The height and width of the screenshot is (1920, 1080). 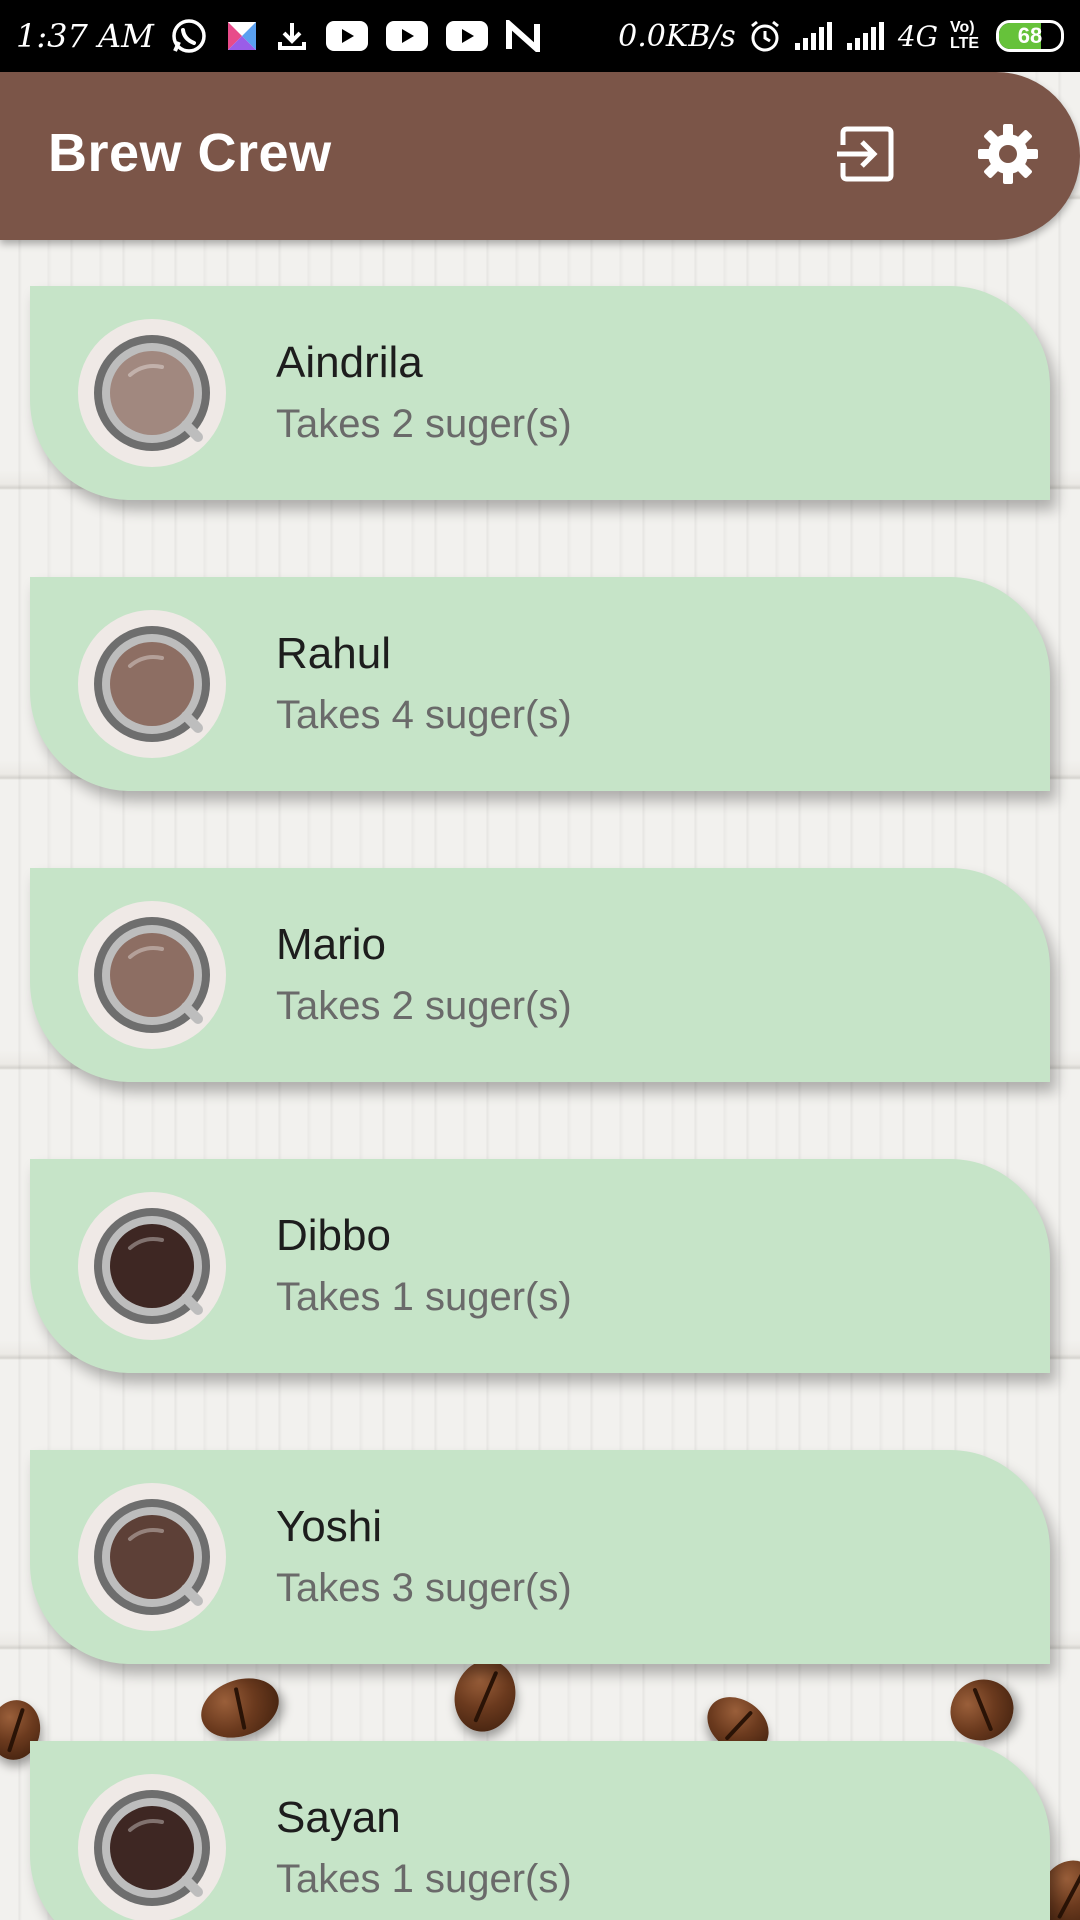 I want to click on brew-sugars: Takes 3 suger(s), so click(x=424, y=1588).